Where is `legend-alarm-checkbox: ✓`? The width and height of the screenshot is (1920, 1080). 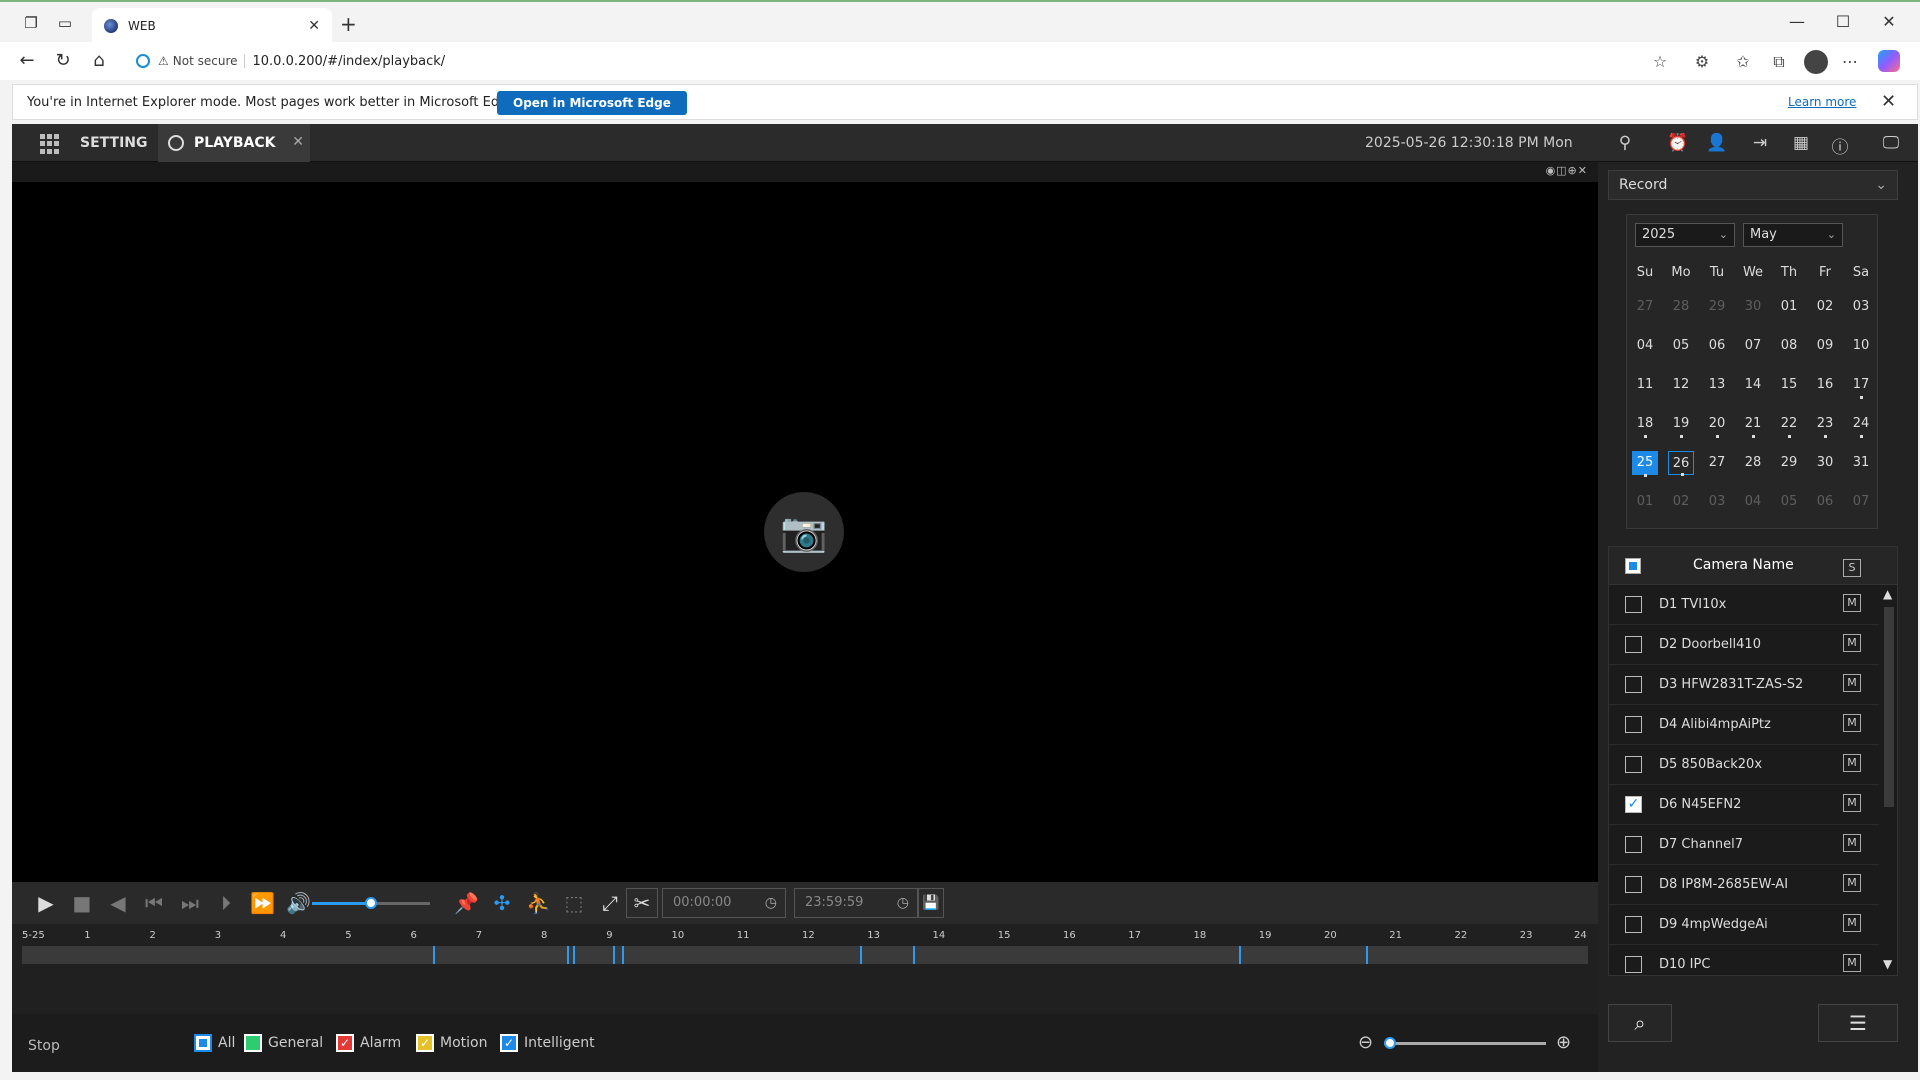 legend-alarm-checkbox: ✓ is located at coordinates (345, 1043).